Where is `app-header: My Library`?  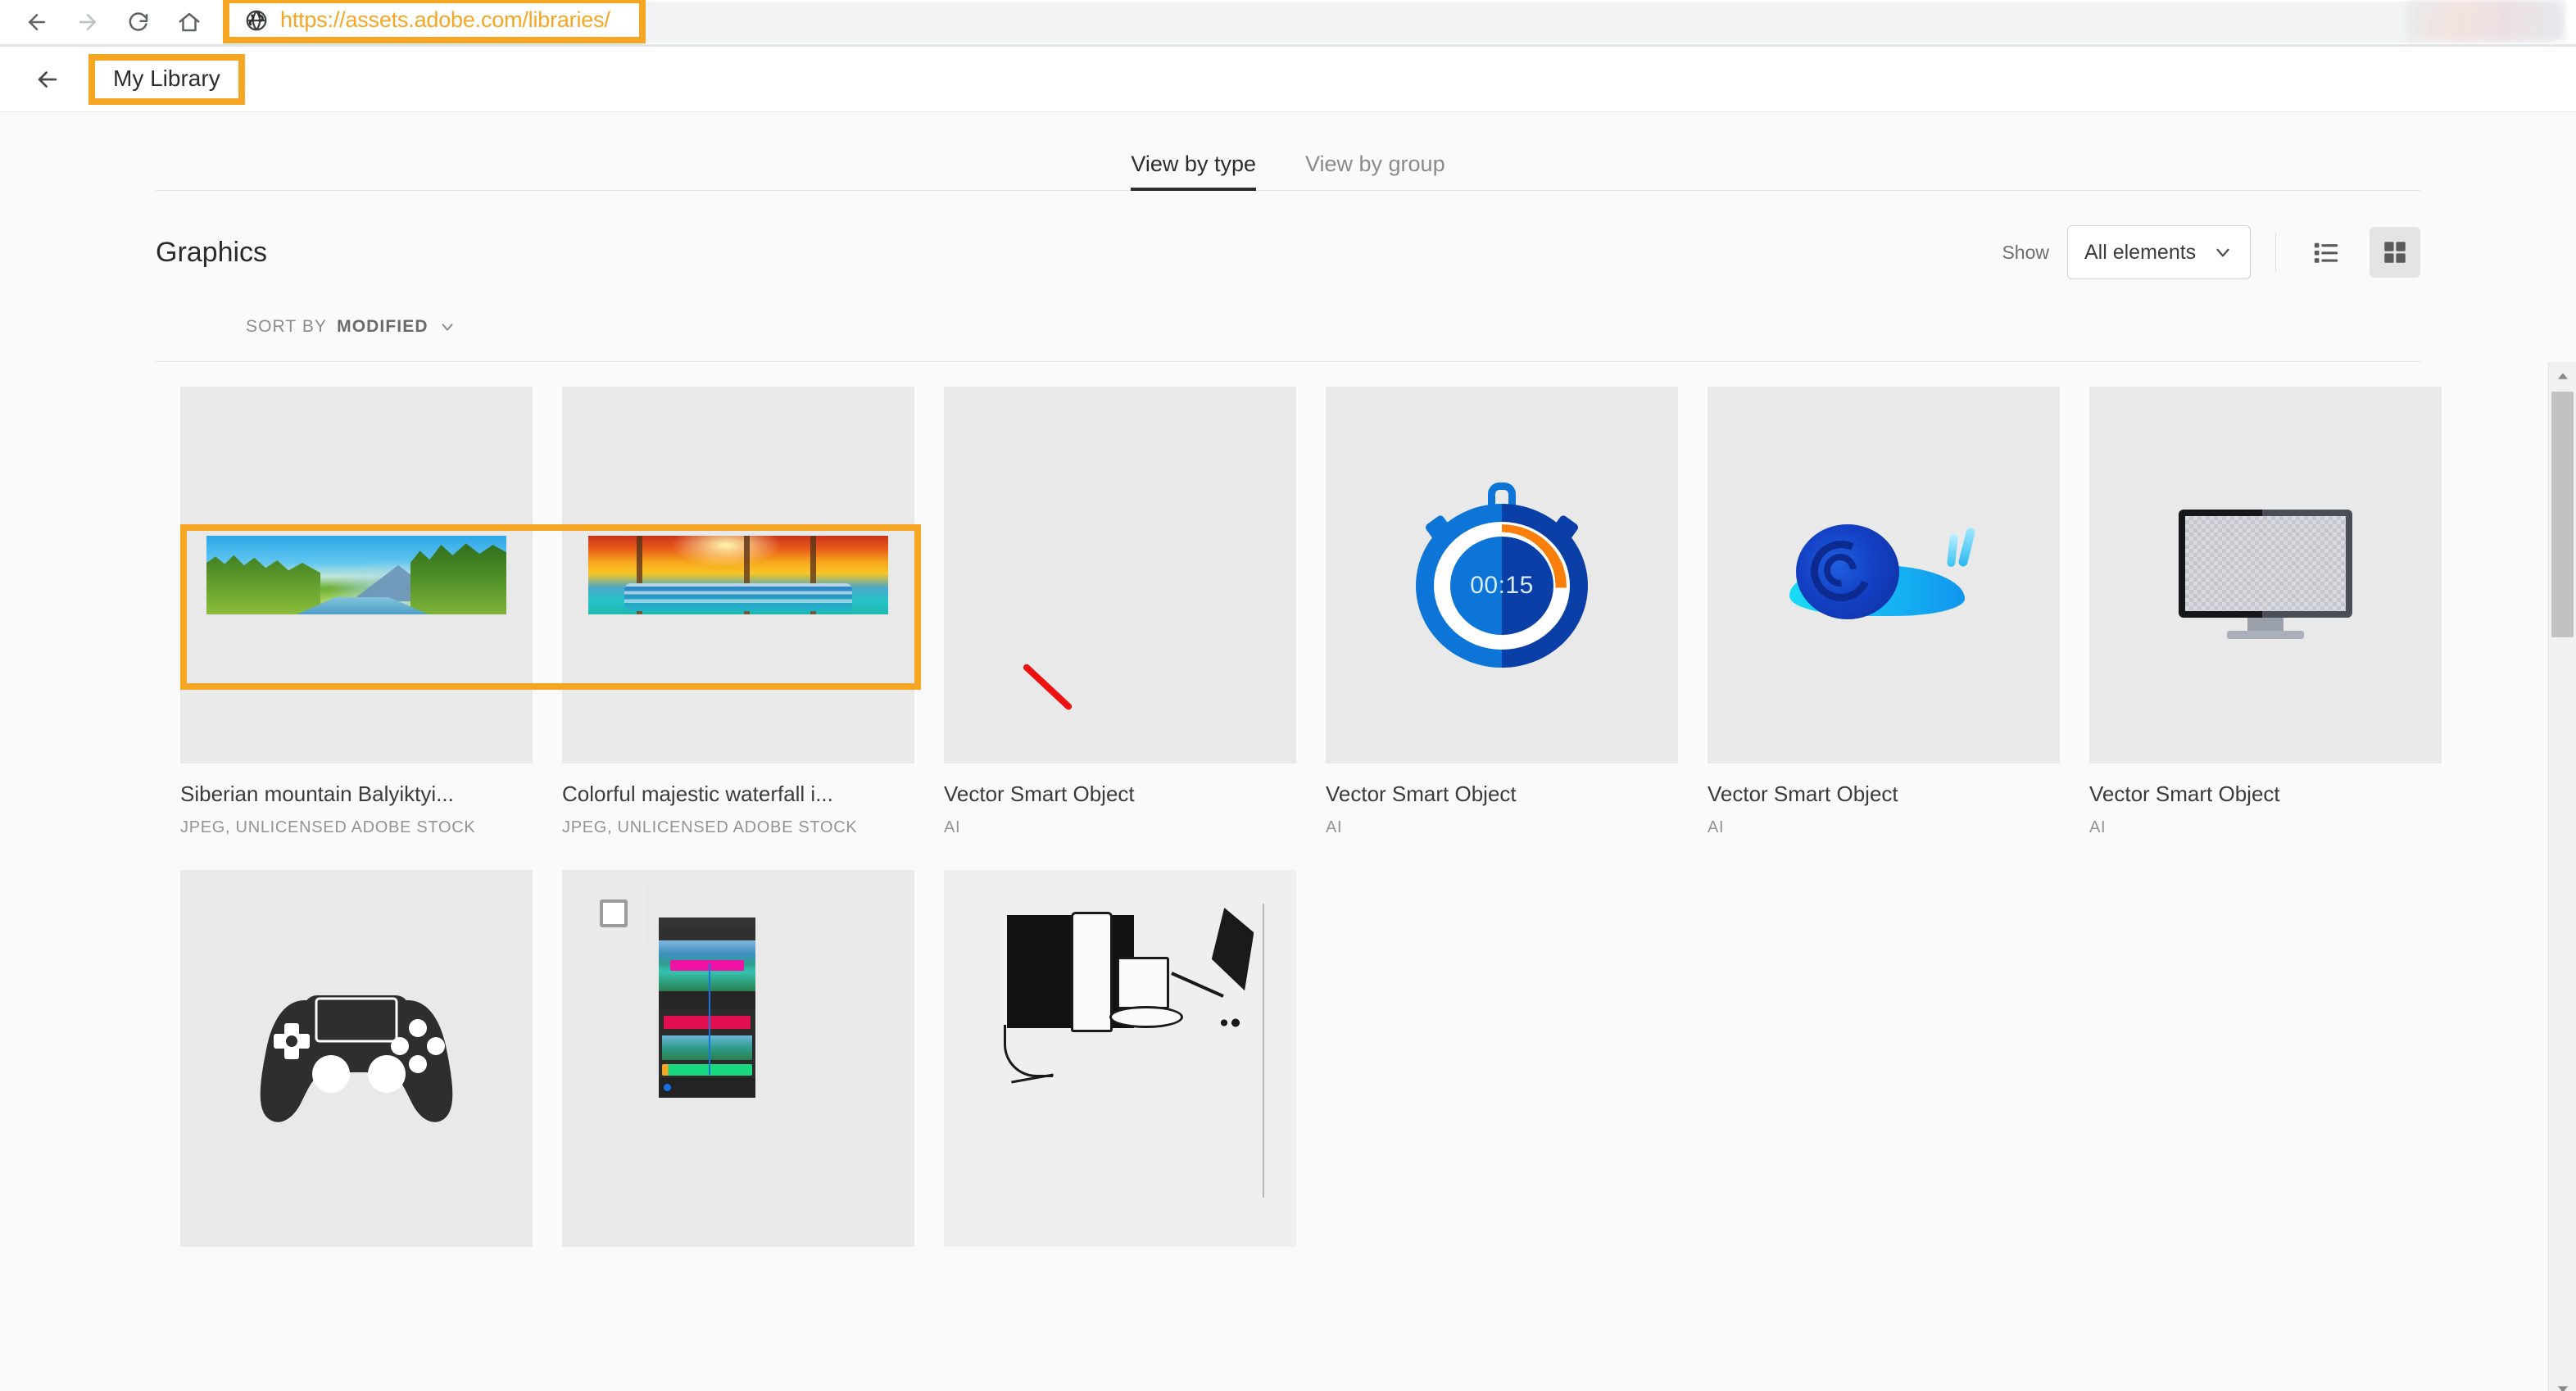
app-header: My Library is located at coordinates (1288, 80).